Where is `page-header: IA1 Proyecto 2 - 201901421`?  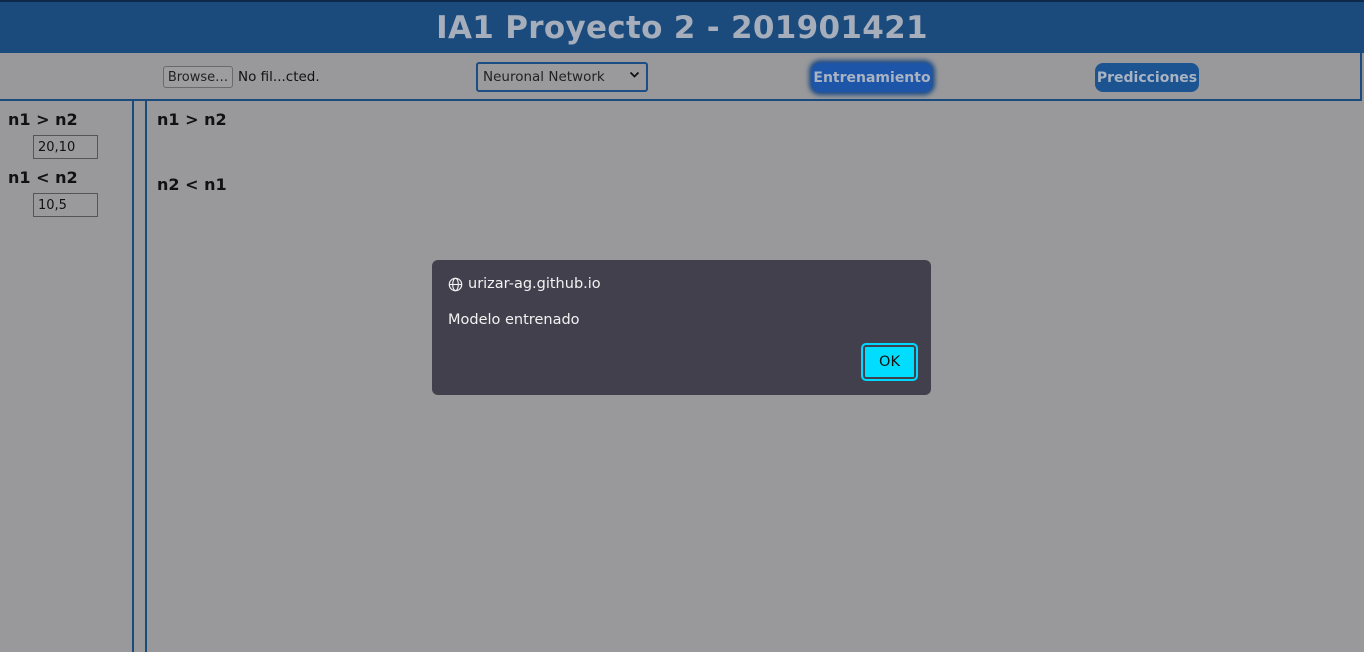 page-header: IA1 Proyecto 2 - 201901421 is located at coordinates (682, 26).